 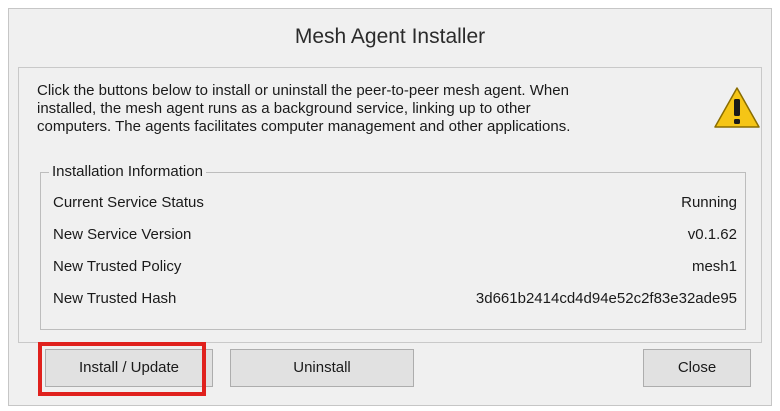 What do you see at coordinates (115, 298) in the screenshot?
I see `info-key: New Trusted Hash` at bounding box center [115, 298].